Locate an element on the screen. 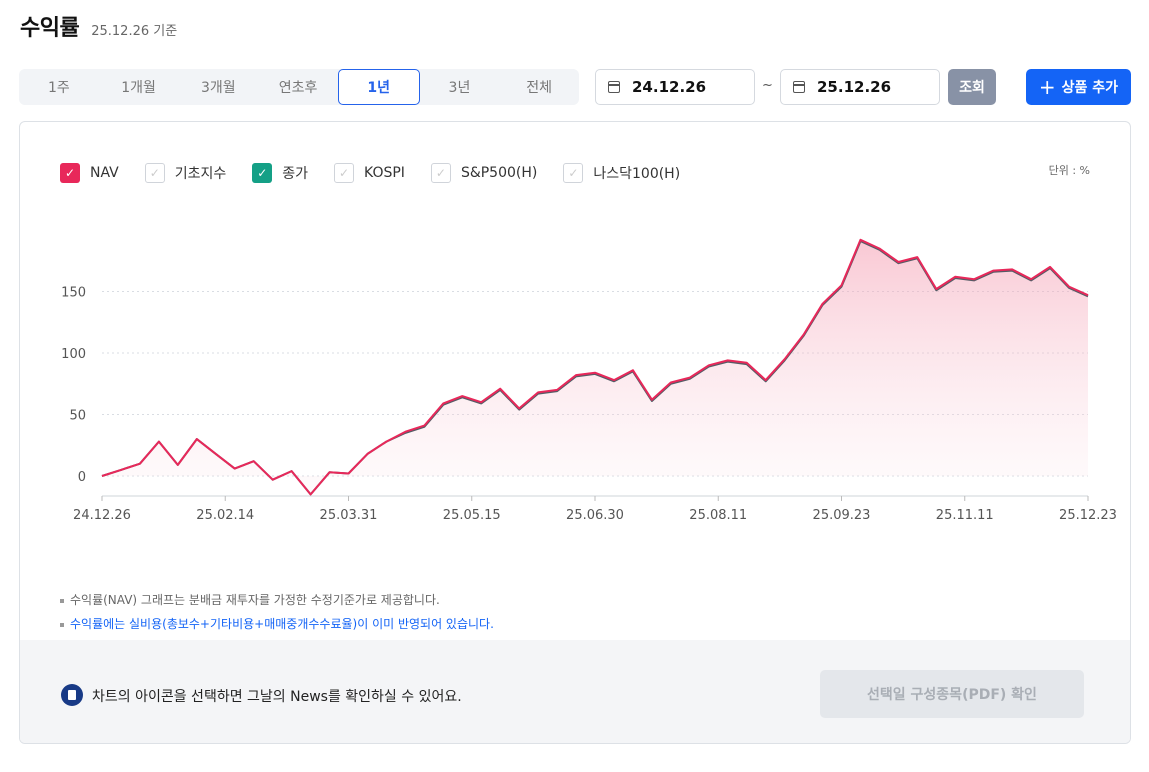 The width and height of the screenshot is (1149, 772). y-tick-label: 0 is located at coordinates (82, 477).